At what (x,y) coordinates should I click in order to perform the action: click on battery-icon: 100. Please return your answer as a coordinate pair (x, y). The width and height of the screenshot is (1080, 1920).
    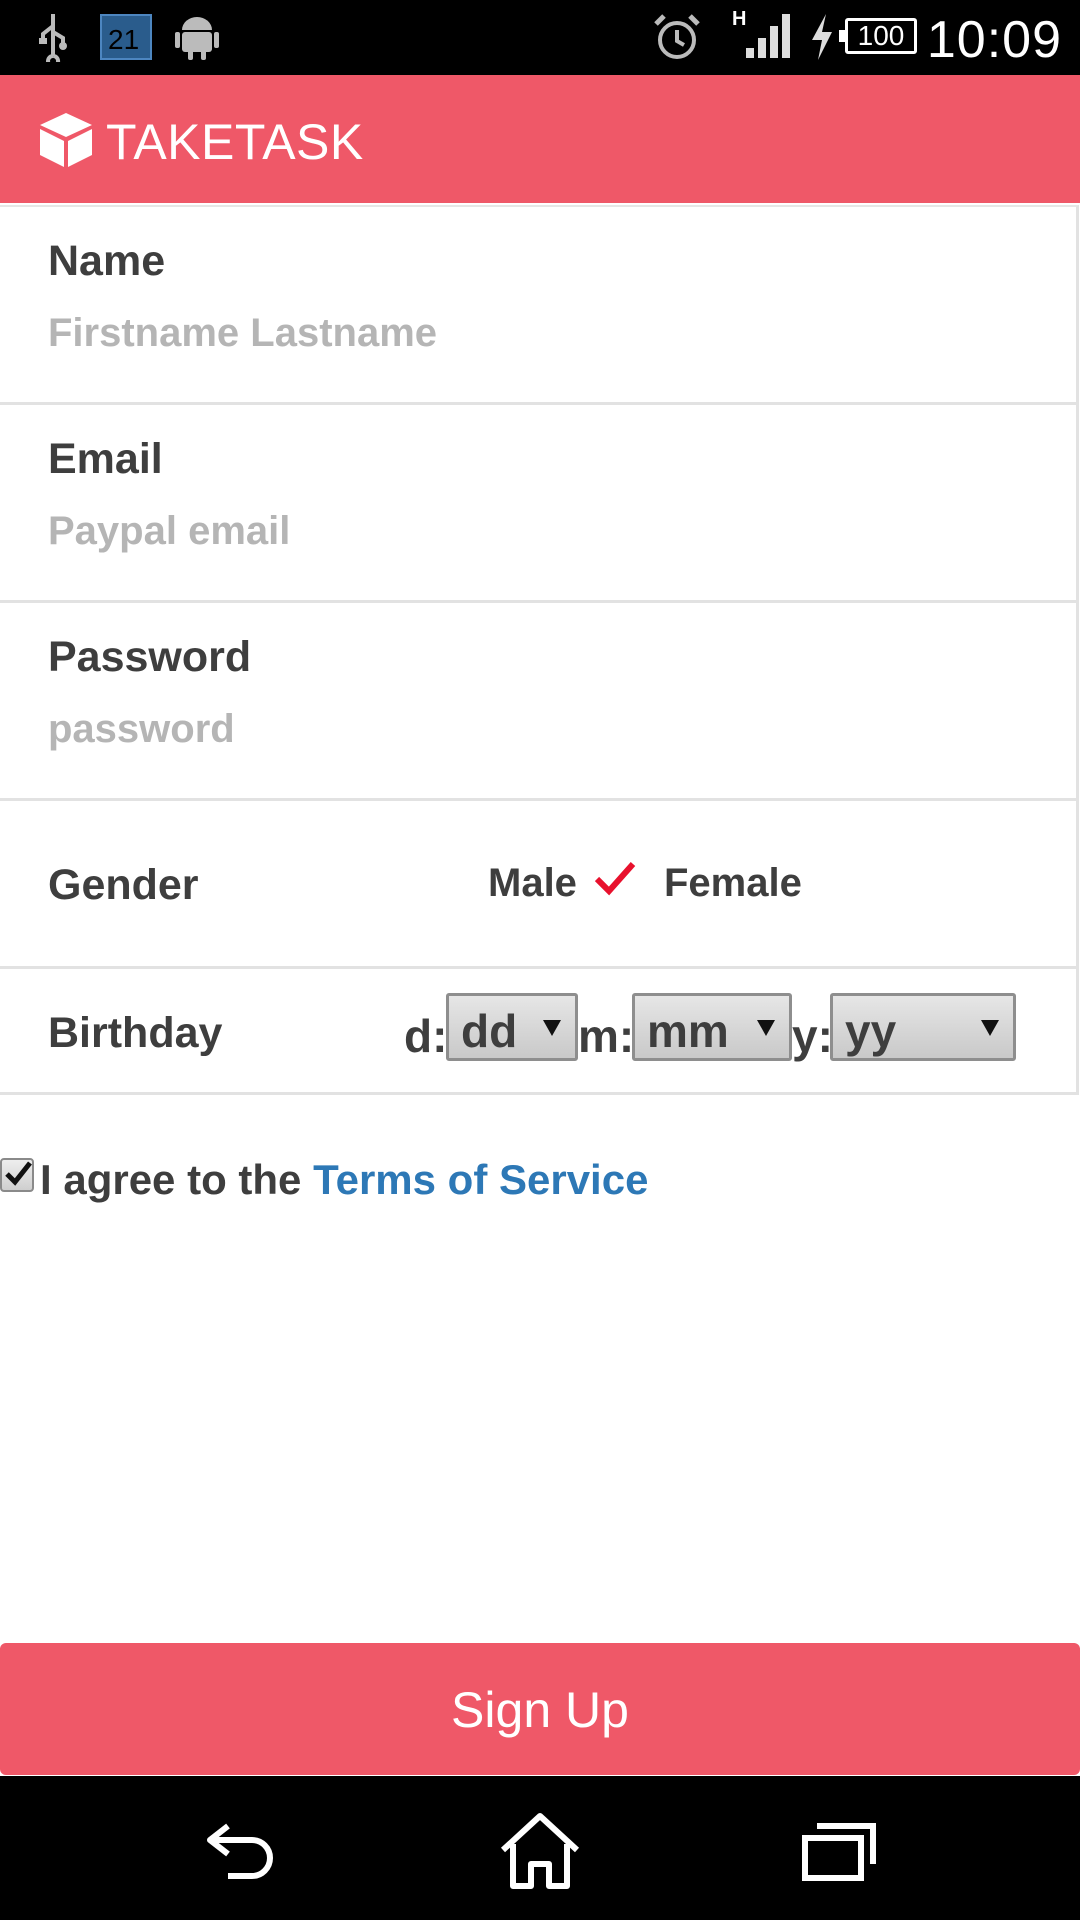
    Looking at the image, I should click on (878, 36).